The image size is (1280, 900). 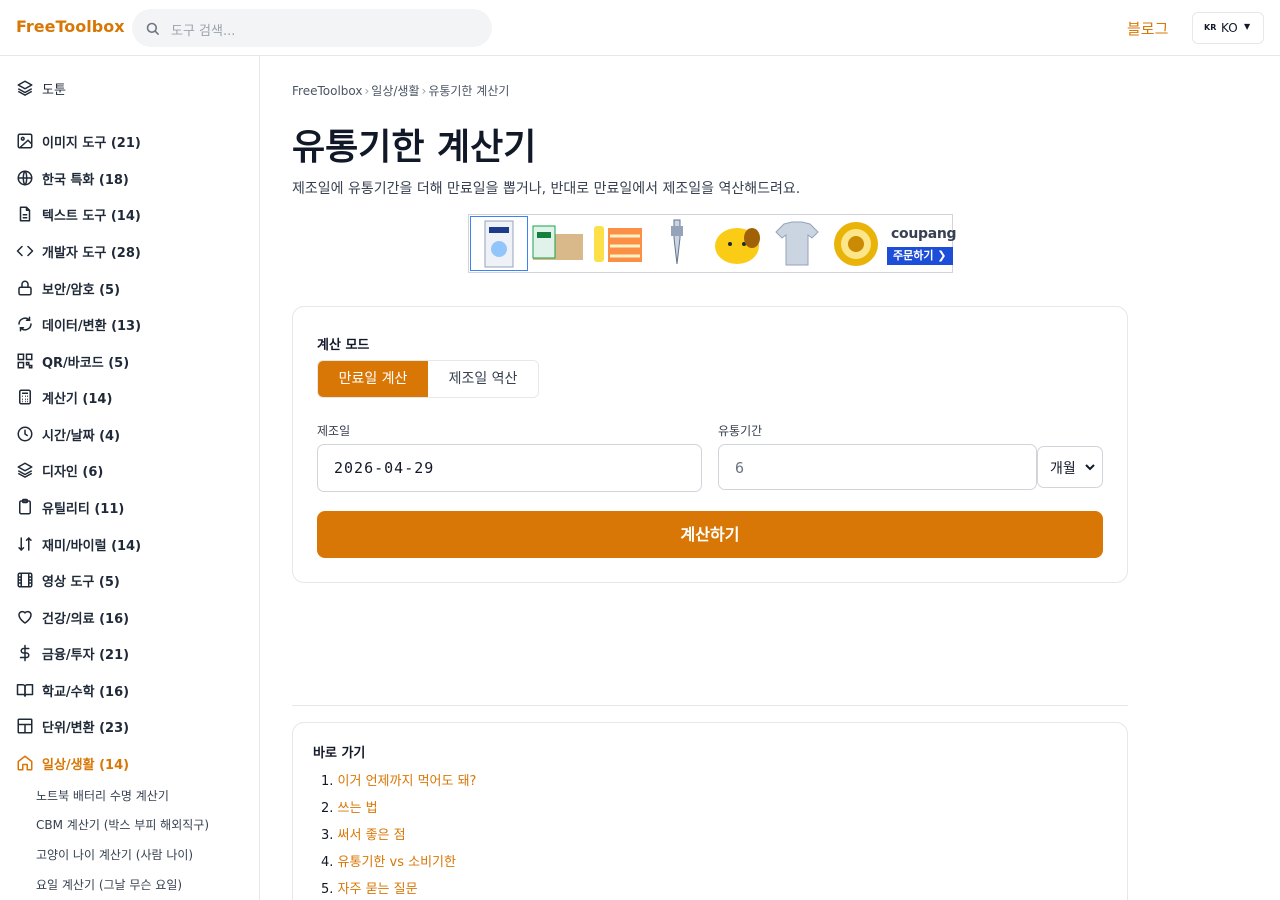 I want to click on unit-value: 개월, so click(x=1063, y=469).